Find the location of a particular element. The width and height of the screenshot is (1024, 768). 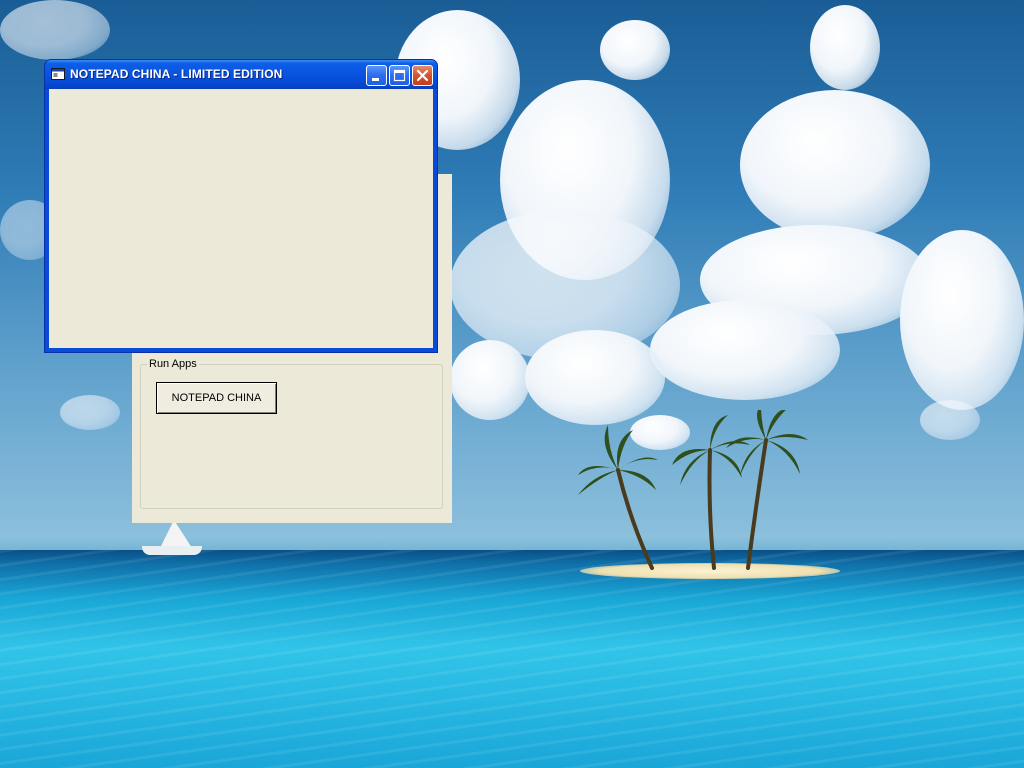

close-icon is located at coordinates (422, 75).